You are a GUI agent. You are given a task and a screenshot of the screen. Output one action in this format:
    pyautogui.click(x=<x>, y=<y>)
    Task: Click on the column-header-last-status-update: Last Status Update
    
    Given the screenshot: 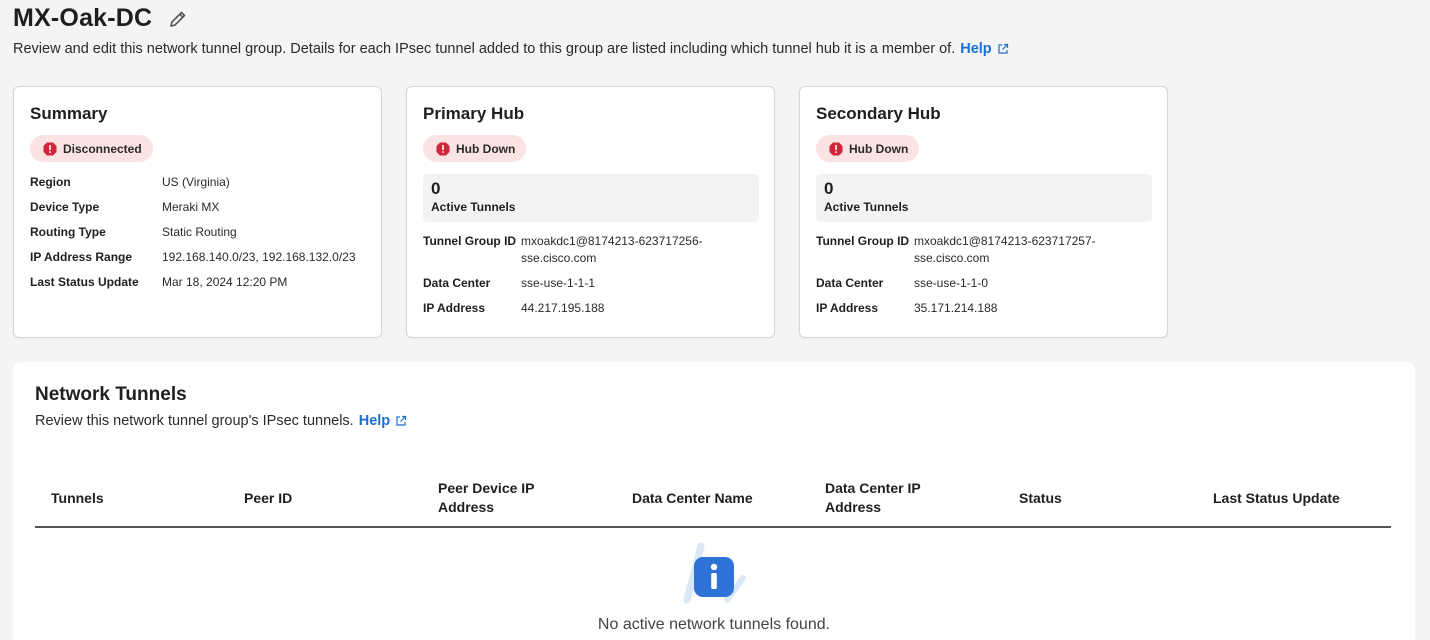 What is the action you would take?
    pyautogui.click(x=1298, y=498)
    